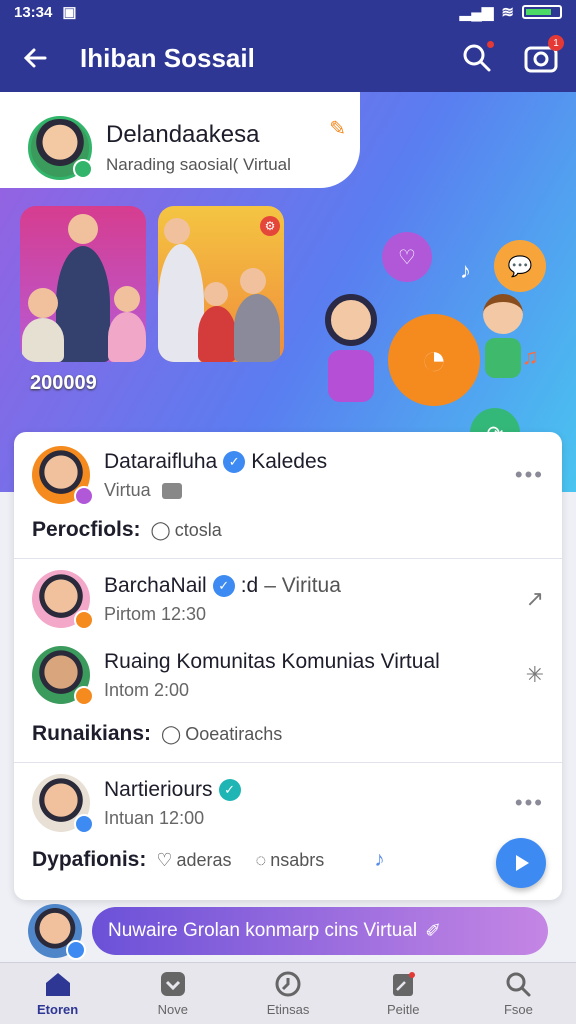 Image resolution: width=576 pixels, height=1024 pixels. I want to click on post-author: Ruaing Komunitas Komunias Virtual, so click(272, 661).